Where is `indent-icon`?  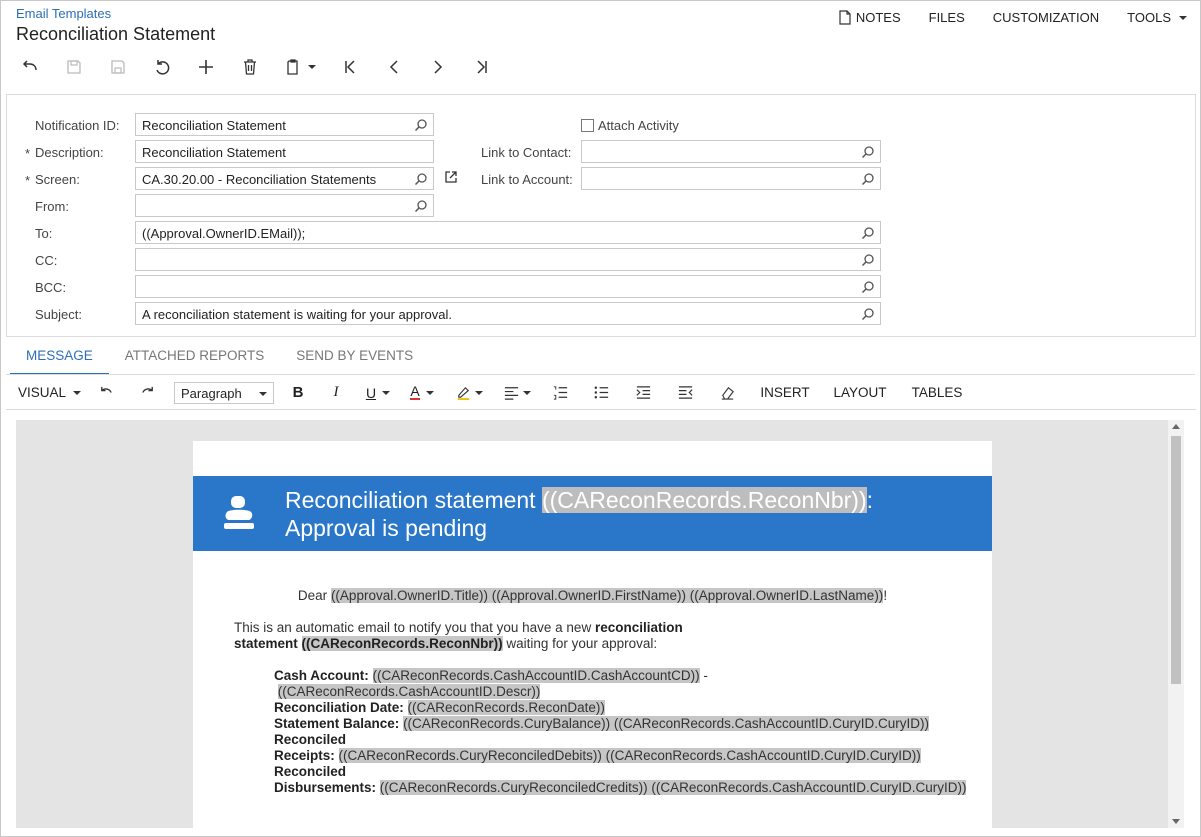
indent-icon is located at coordinates (642, 392).